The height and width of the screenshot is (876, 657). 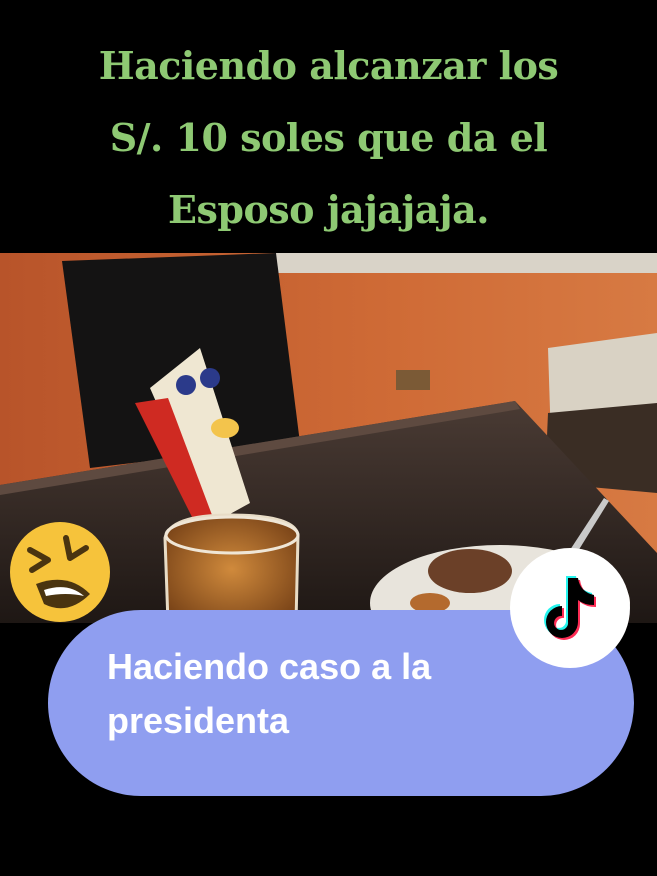 I want to click on tiktok-logo-icon, so click(x=570, y=608).